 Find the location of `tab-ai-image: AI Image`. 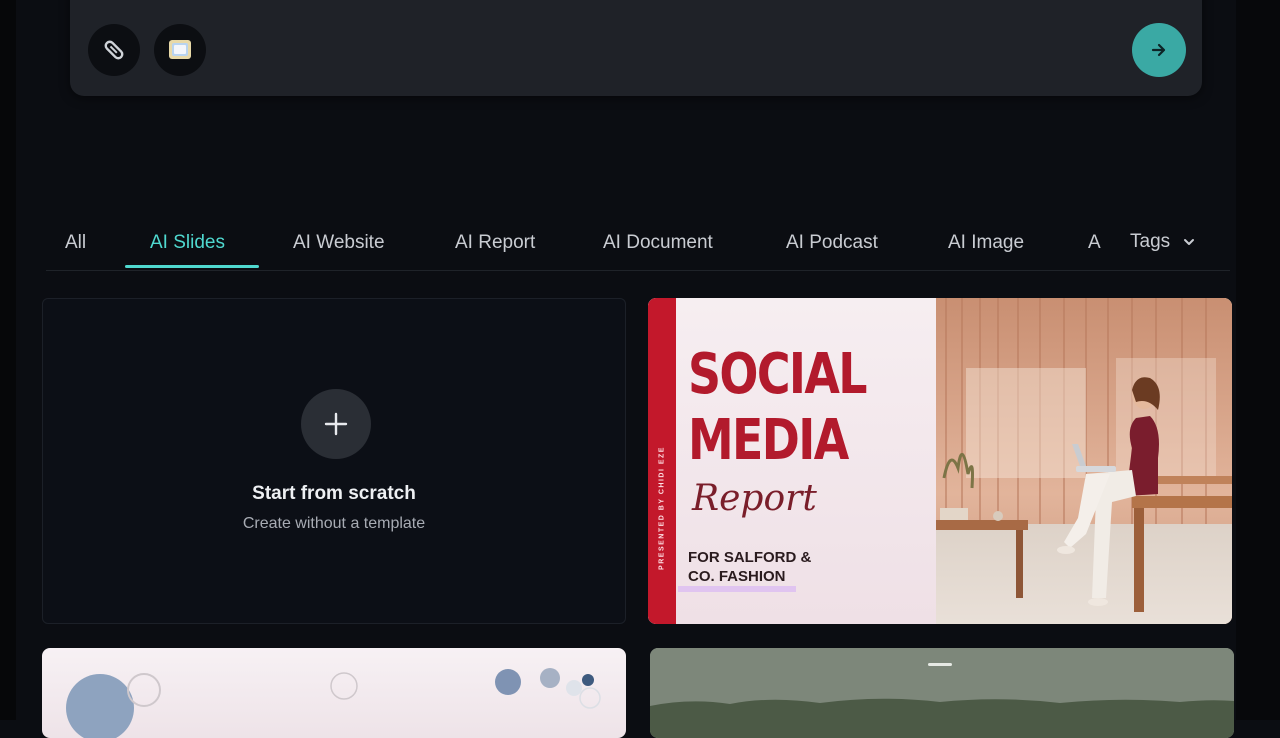

tab-ai-image: AI Image is located at coordinates (986, 243).